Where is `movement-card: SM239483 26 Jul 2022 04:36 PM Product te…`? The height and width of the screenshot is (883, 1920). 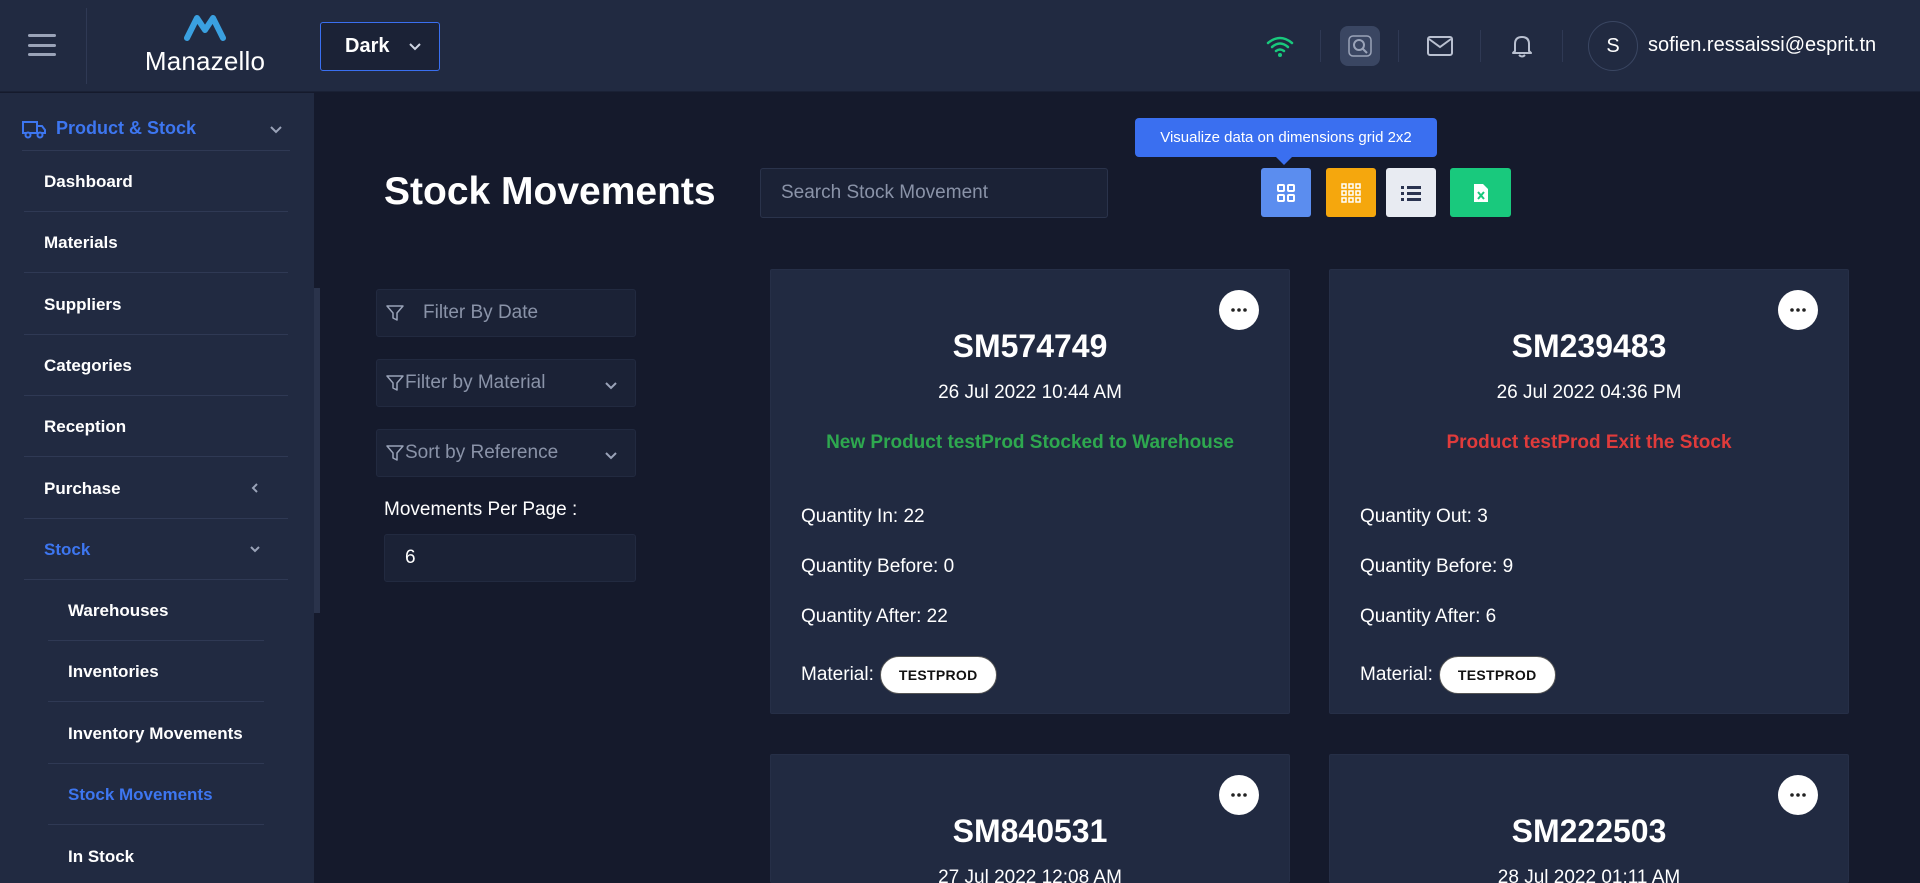
movement-card: SM239483 26 Jul 2022 04:36 PM Product te… is located at coordinates (1589, 491).